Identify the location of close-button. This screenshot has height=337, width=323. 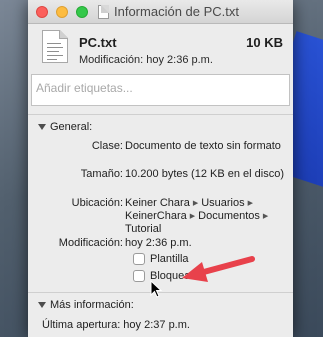
(42, 12).